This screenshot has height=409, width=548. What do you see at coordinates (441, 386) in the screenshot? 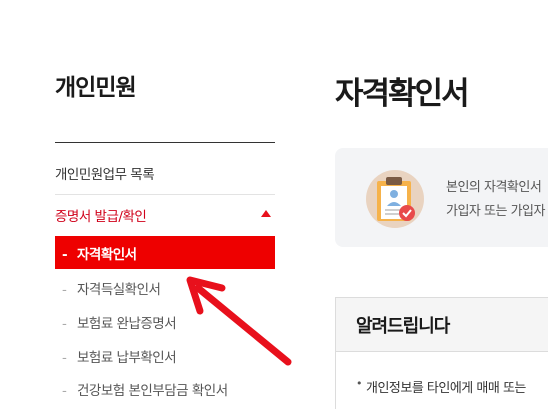
I see `notice-item: 개인정보를 타인에게 매매 또는` at bounding box center [441, 386].